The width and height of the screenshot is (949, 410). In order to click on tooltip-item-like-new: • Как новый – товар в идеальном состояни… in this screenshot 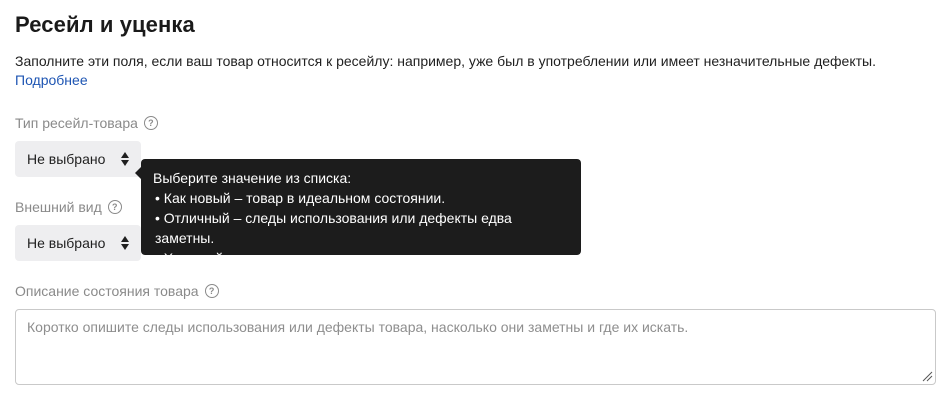, I will do `click(300, 198)`.